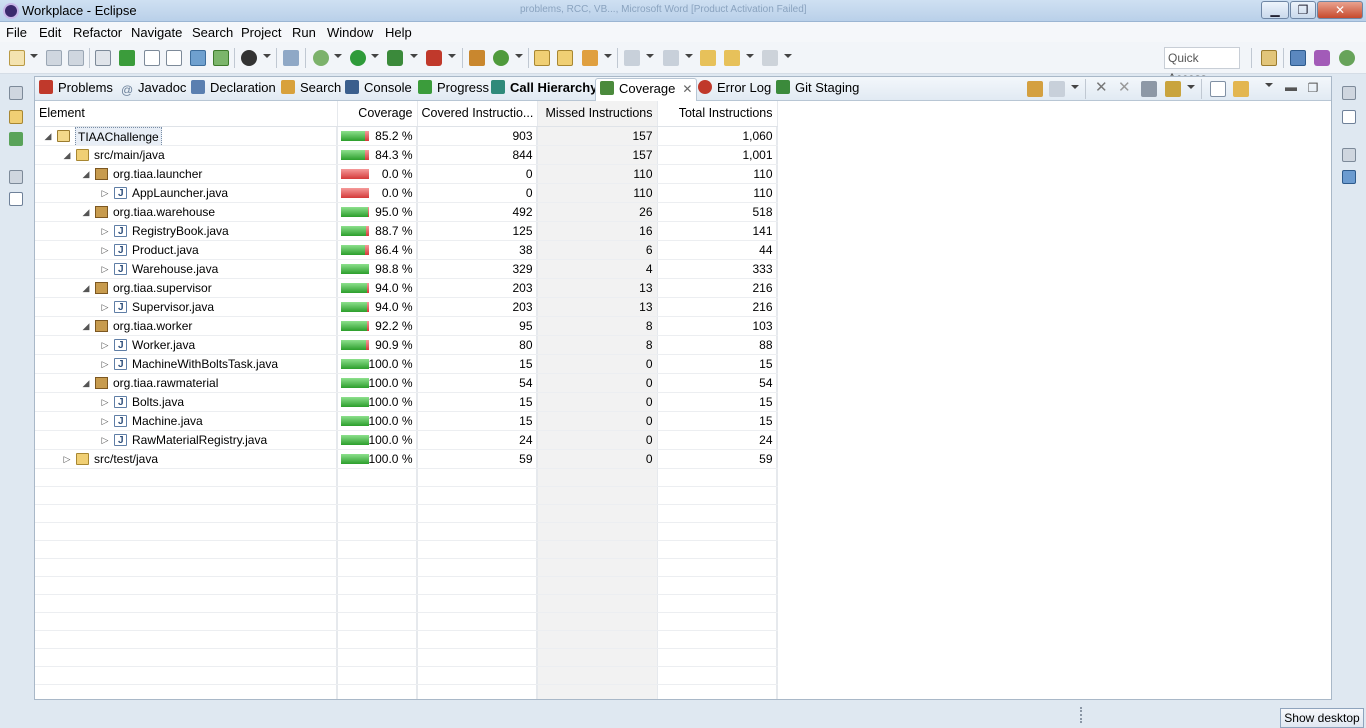 The image size is (1366, 728). What do you see at coordinates (406, 174) in the screenshot?
I see `table-row: ◢ org.tiaa.launcher 0.0 % 0 110 110` at bounding box center [406, 174].